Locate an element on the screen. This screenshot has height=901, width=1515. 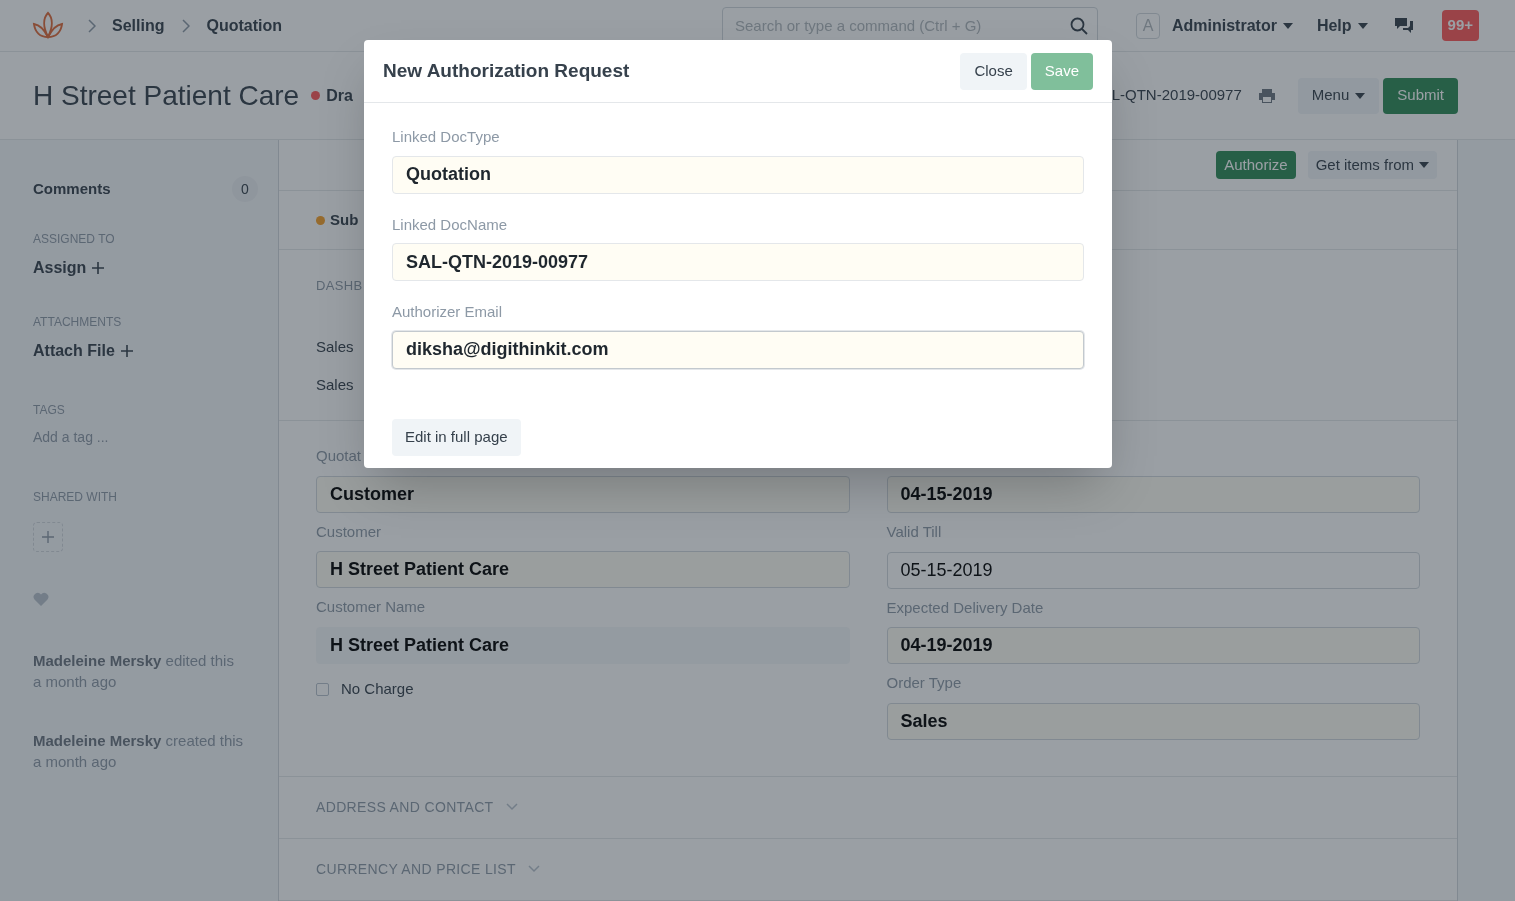
edit-full-page-button: Edit in full page is located at coordinates (456, 437).